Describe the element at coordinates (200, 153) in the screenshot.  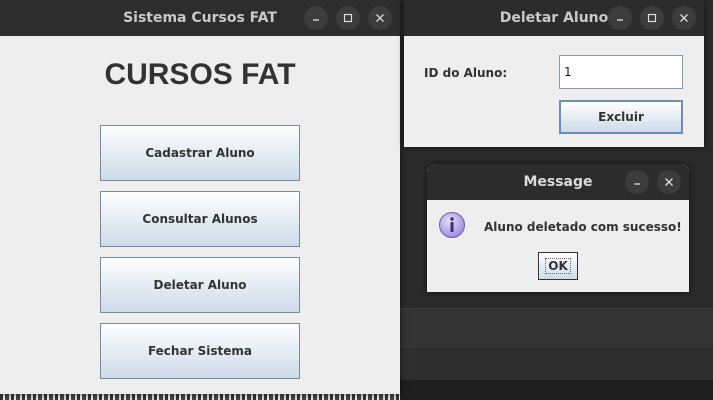
I see `cadastrar-aluno-button: Cadastrar Aluno` at that location.